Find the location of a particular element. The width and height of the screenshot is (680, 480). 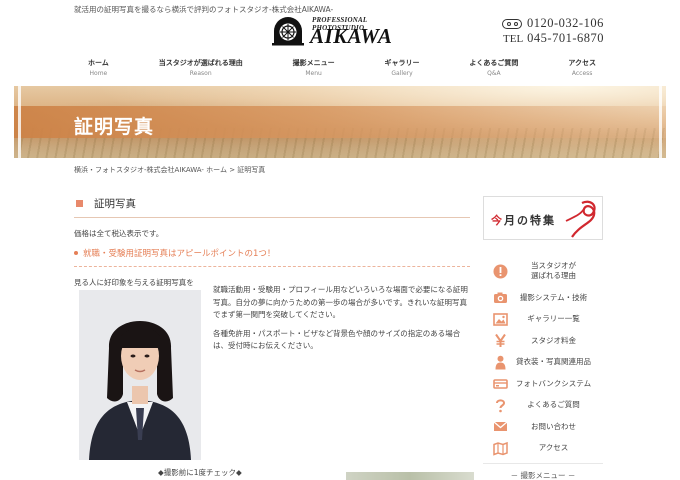

mail-icon is located at coordinates (500, 426).